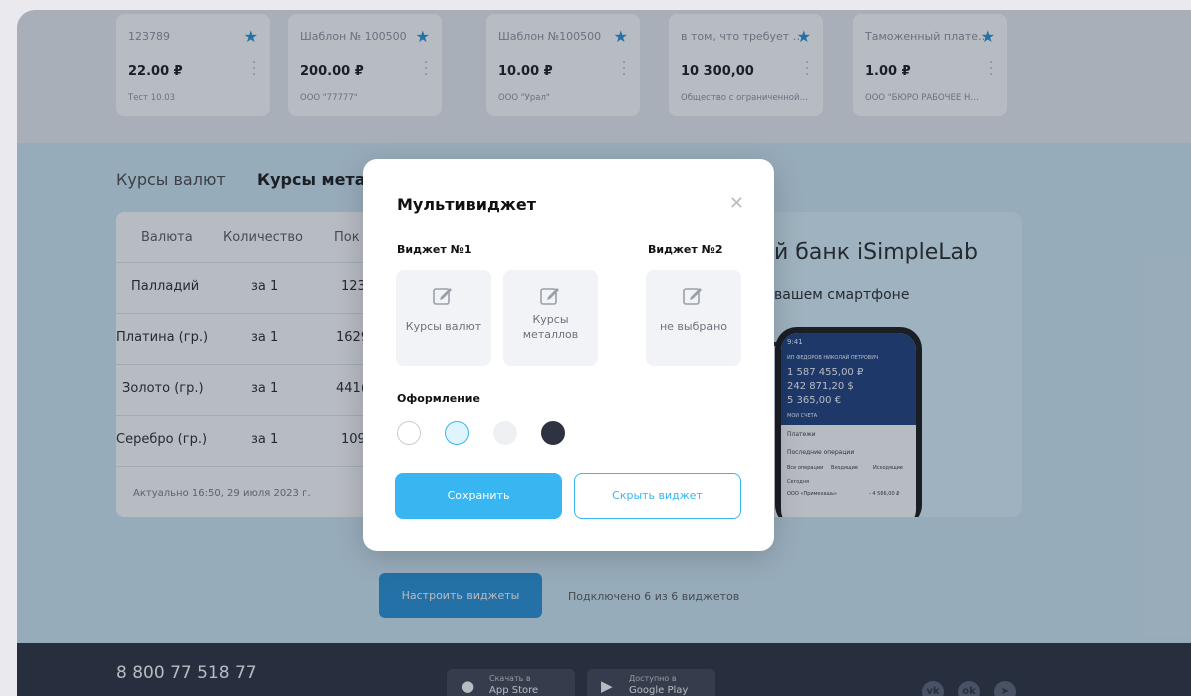 The image size is (1191, 696). What do you see at coordinates (693, 318) in the screenshot?
I see `widget-tile-empty: не выбрано` at bounding box center [693, 318].